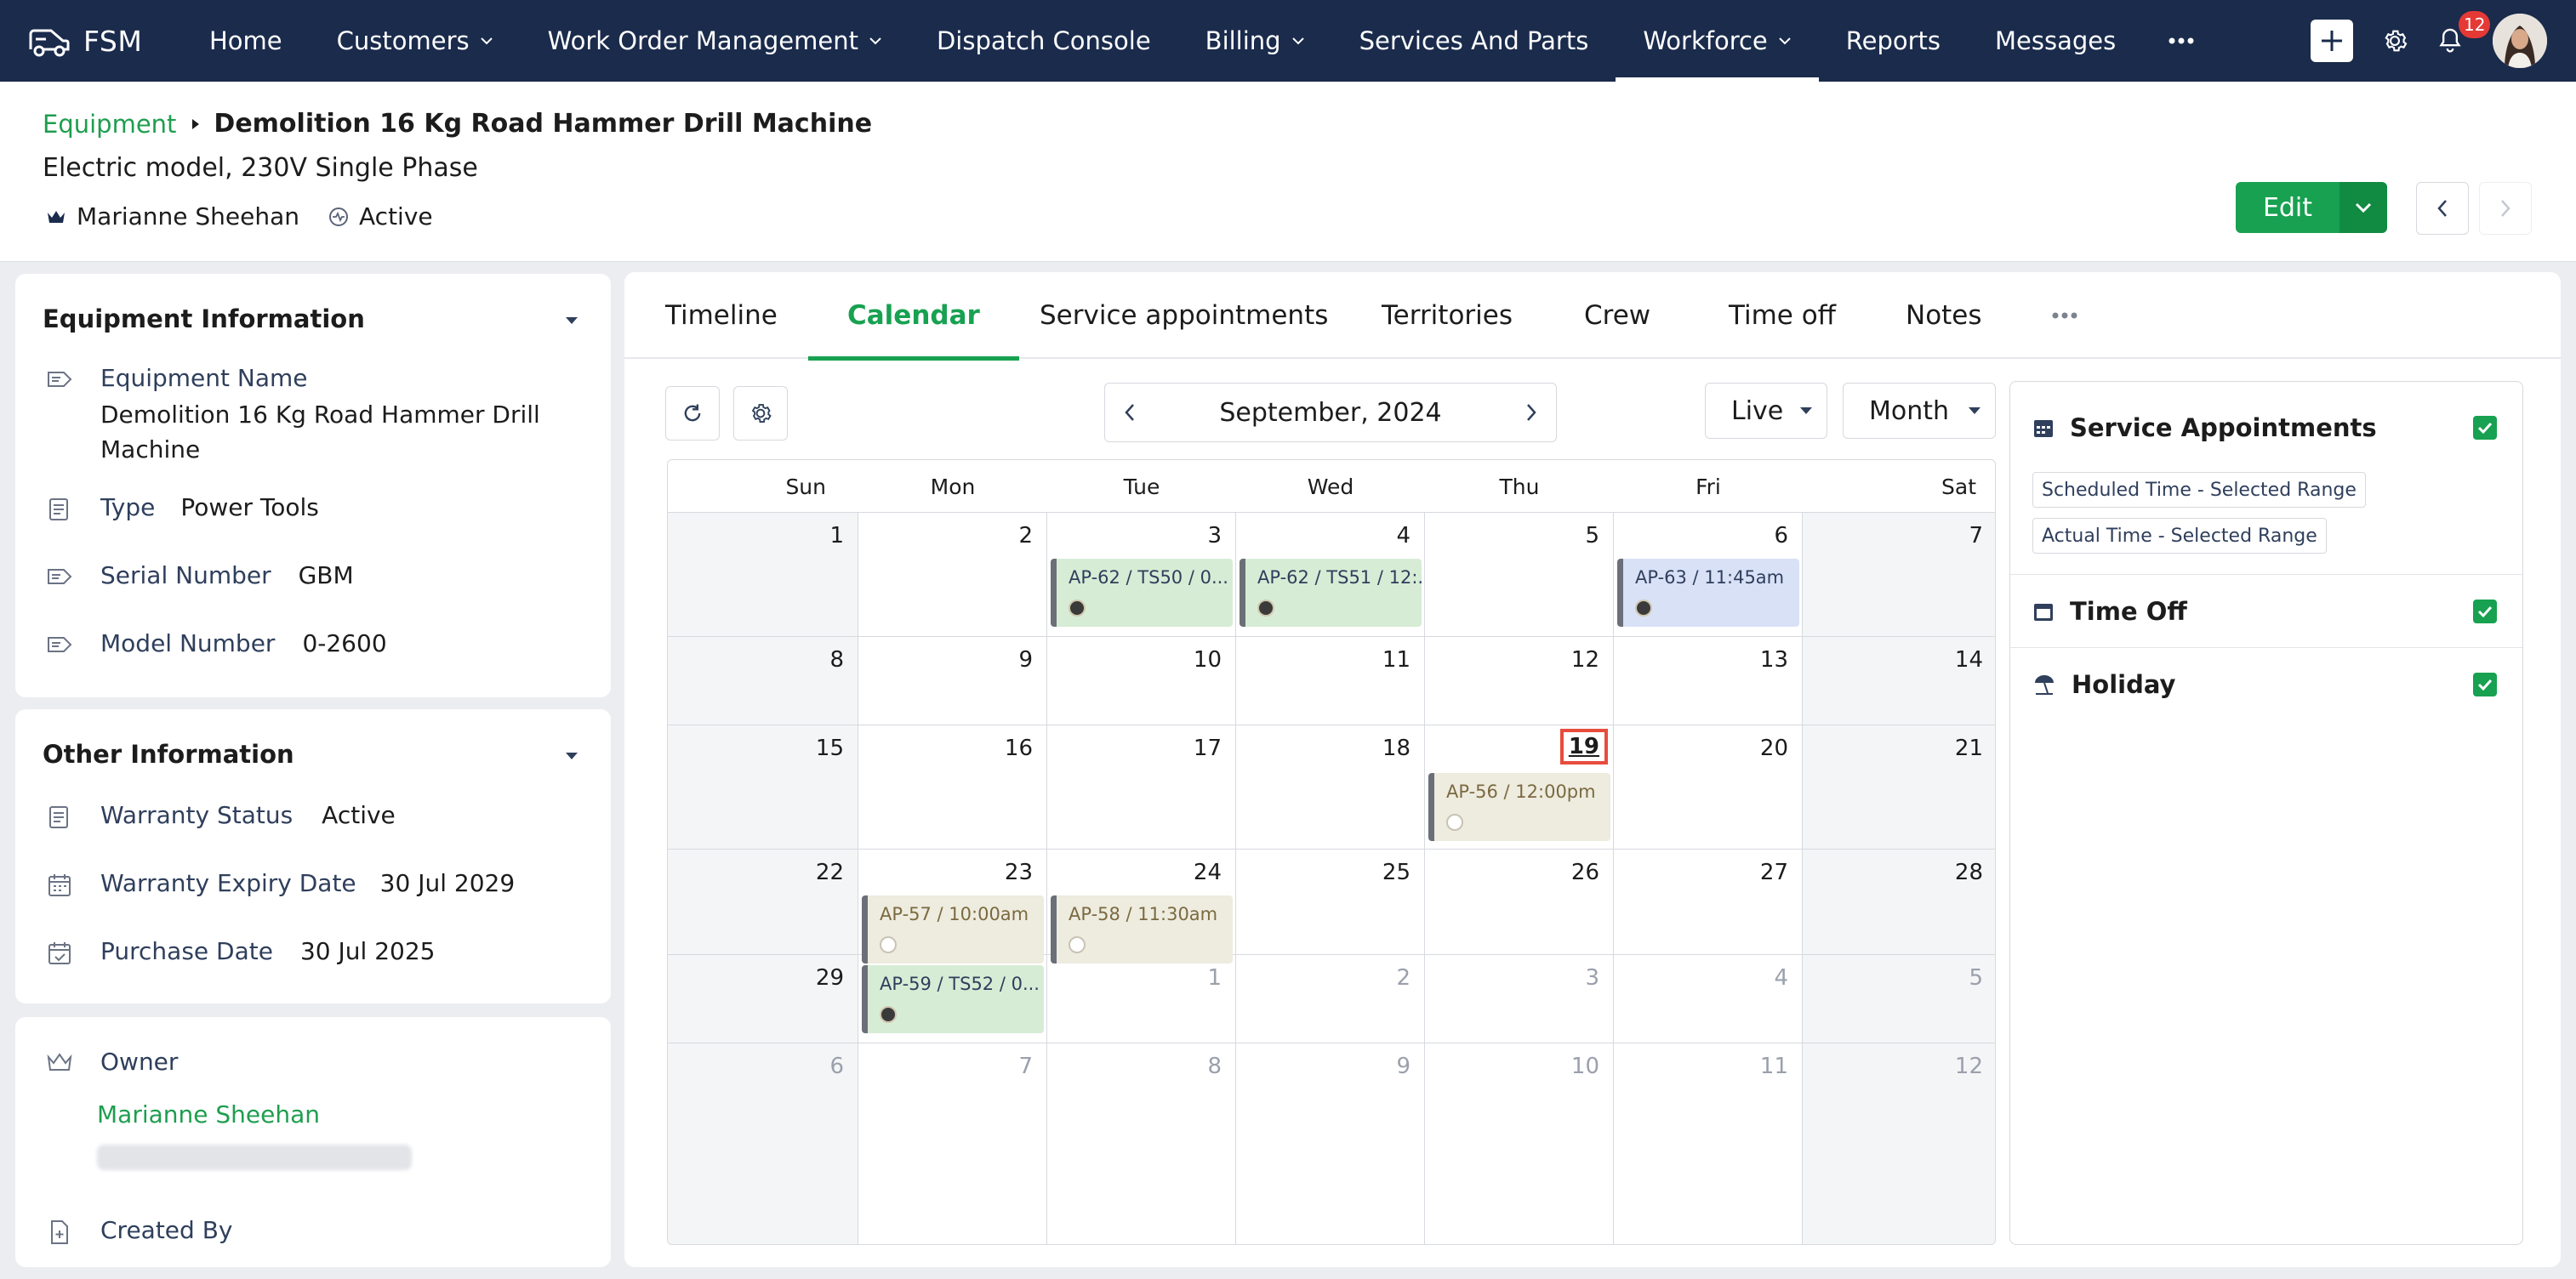 The width and height of the screenshot is (2576, 1279). Describe the element at coordinates (953, 929) in the screenshot. I see `appointment-event: AP-57 / 10:00am` at that location.